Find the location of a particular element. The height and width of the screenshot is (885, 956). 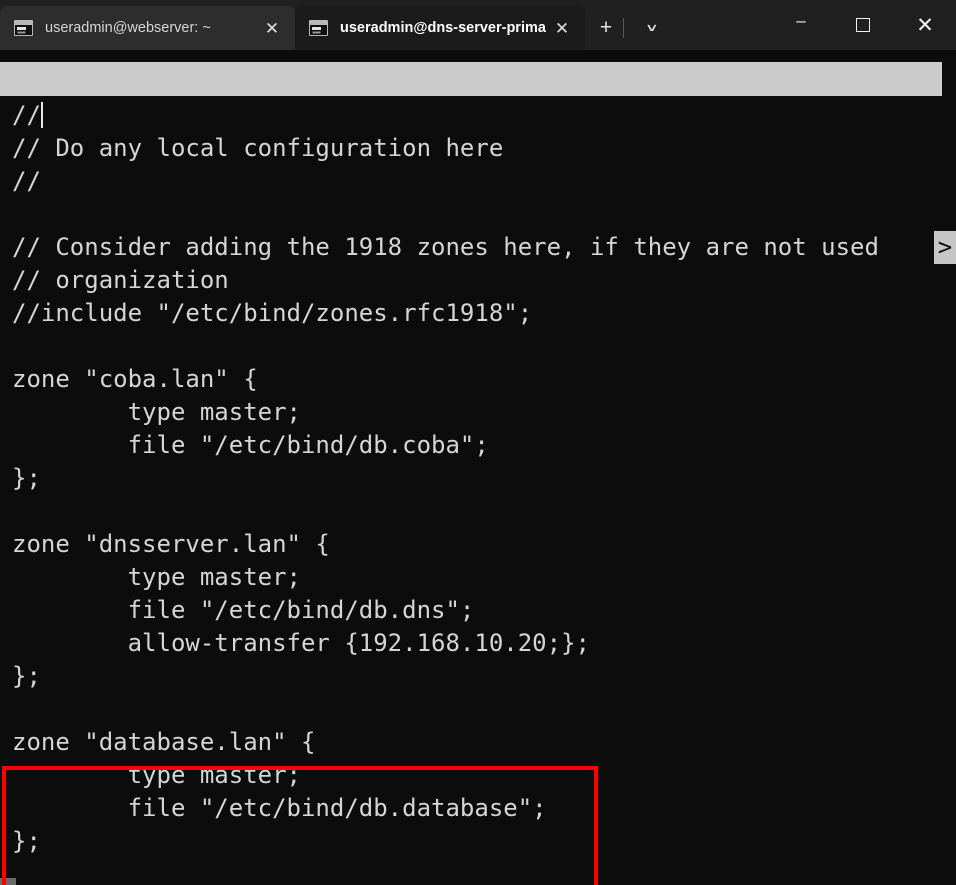

editor-line-text: file "/etc/bind/db.coba"; is located at coordinates (250, 445).